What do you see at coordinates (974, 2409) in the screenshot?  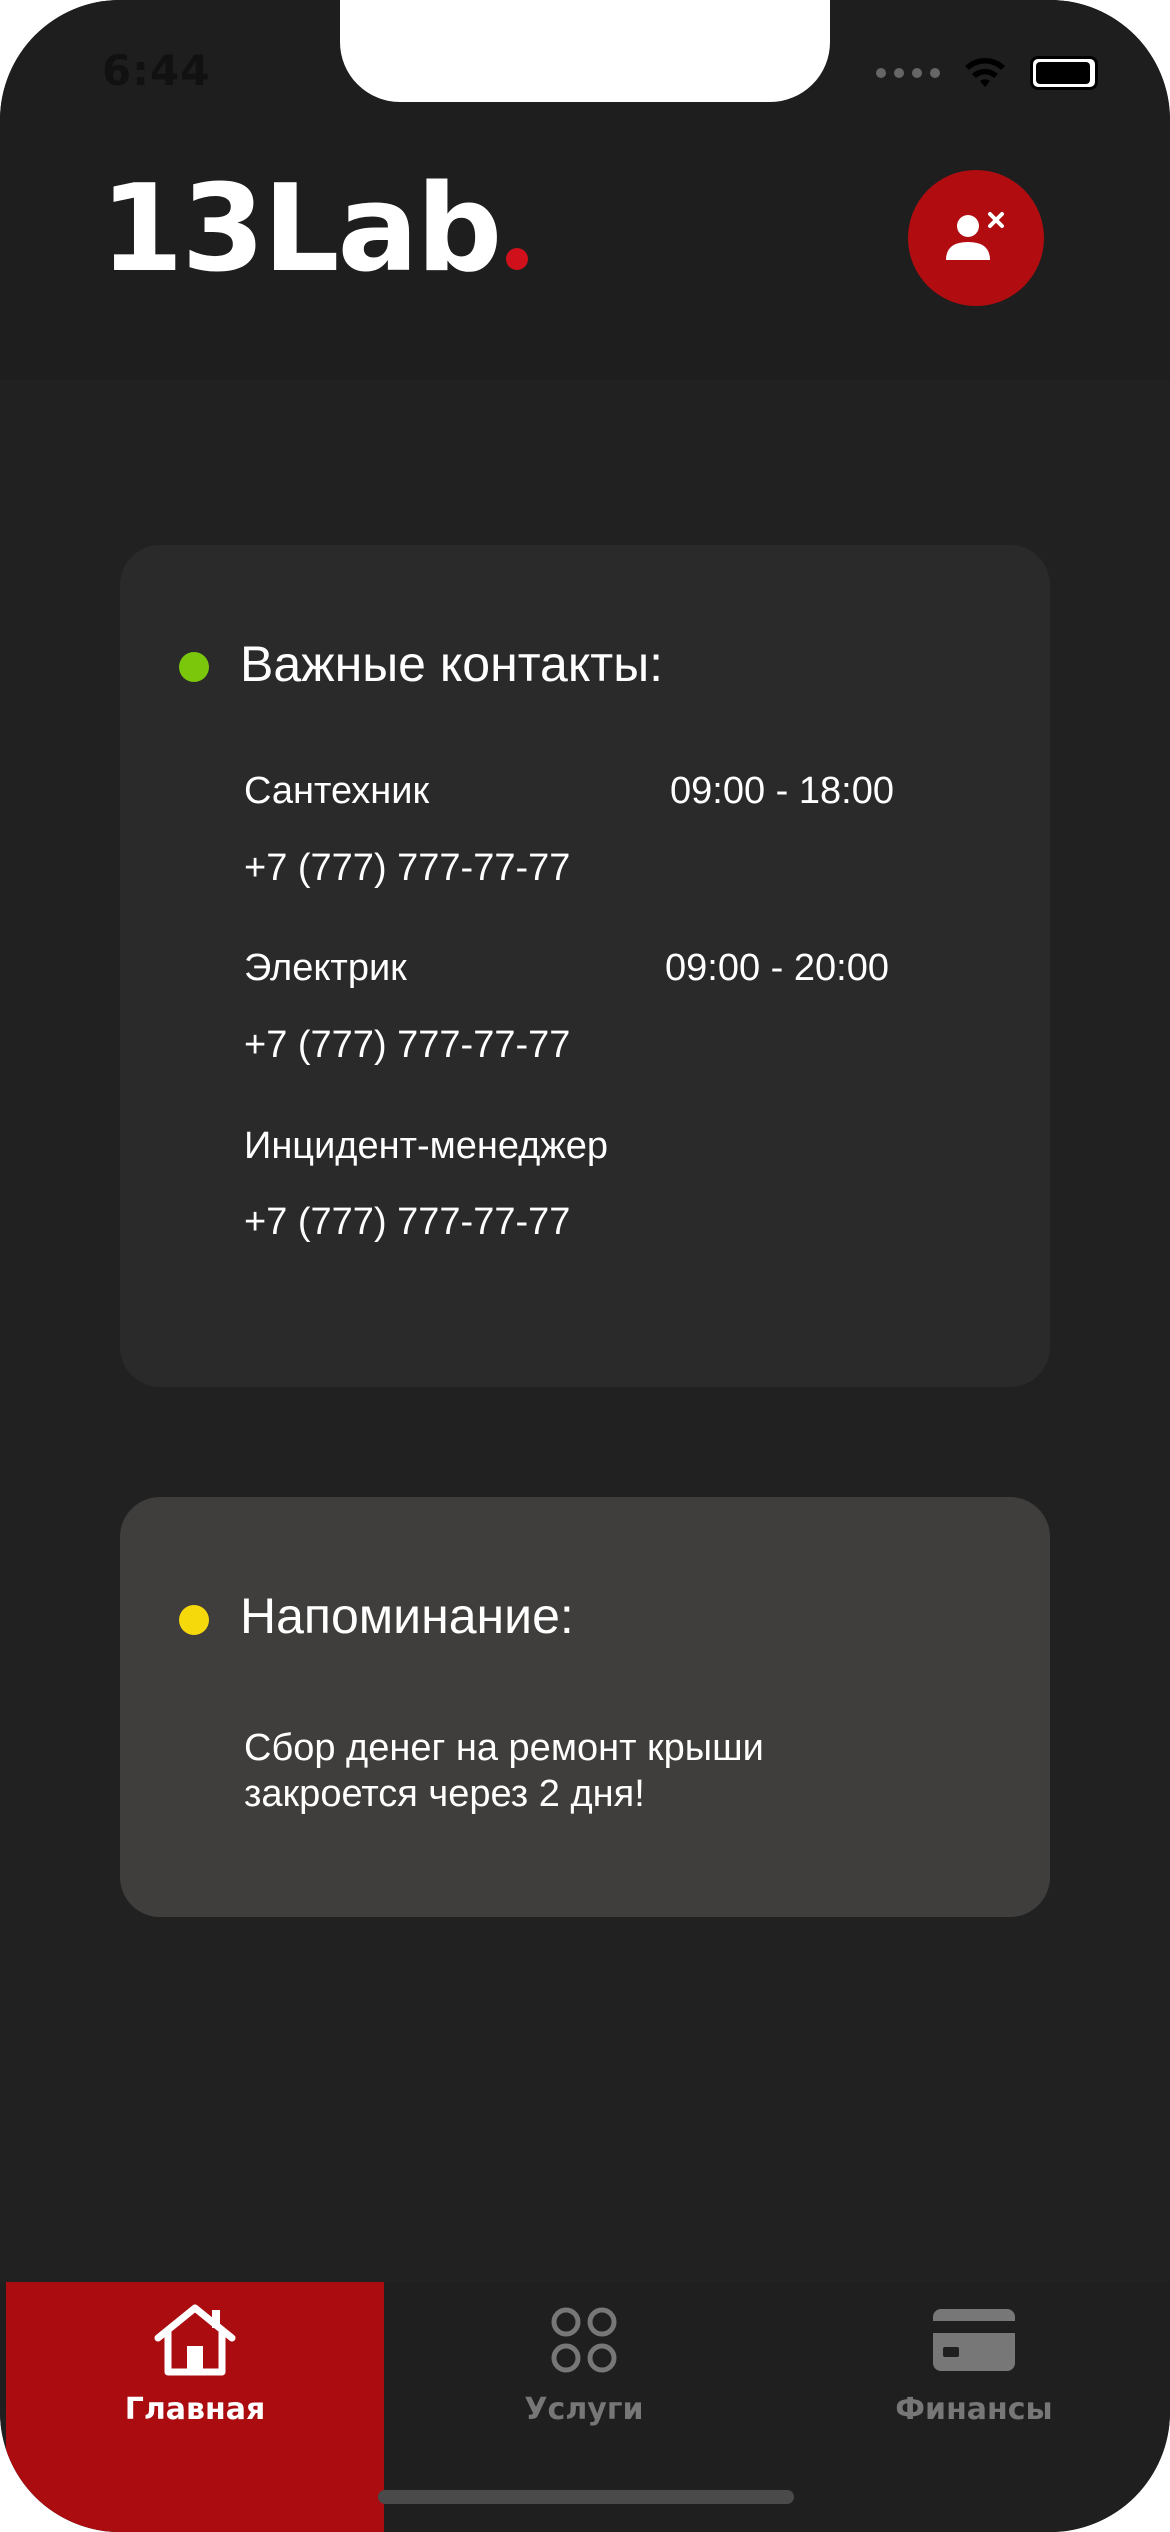 I see `tab-label: Финансы` at bounding box center [974, 2409].